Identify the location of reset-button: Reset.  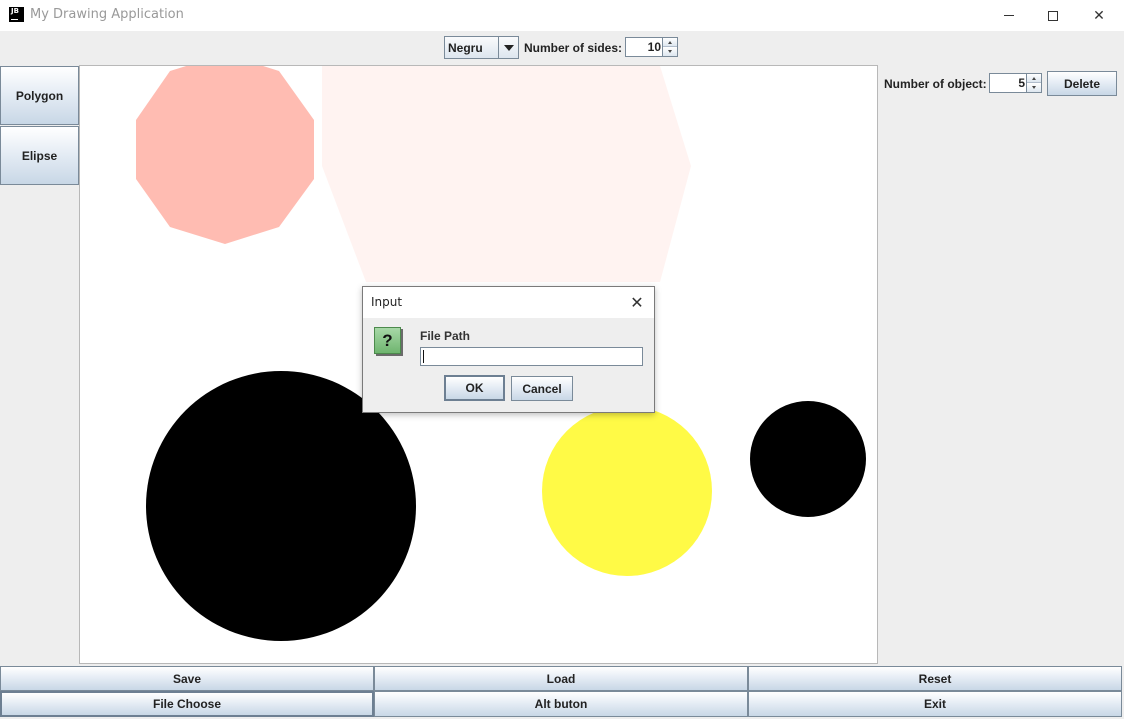
(935, 678).